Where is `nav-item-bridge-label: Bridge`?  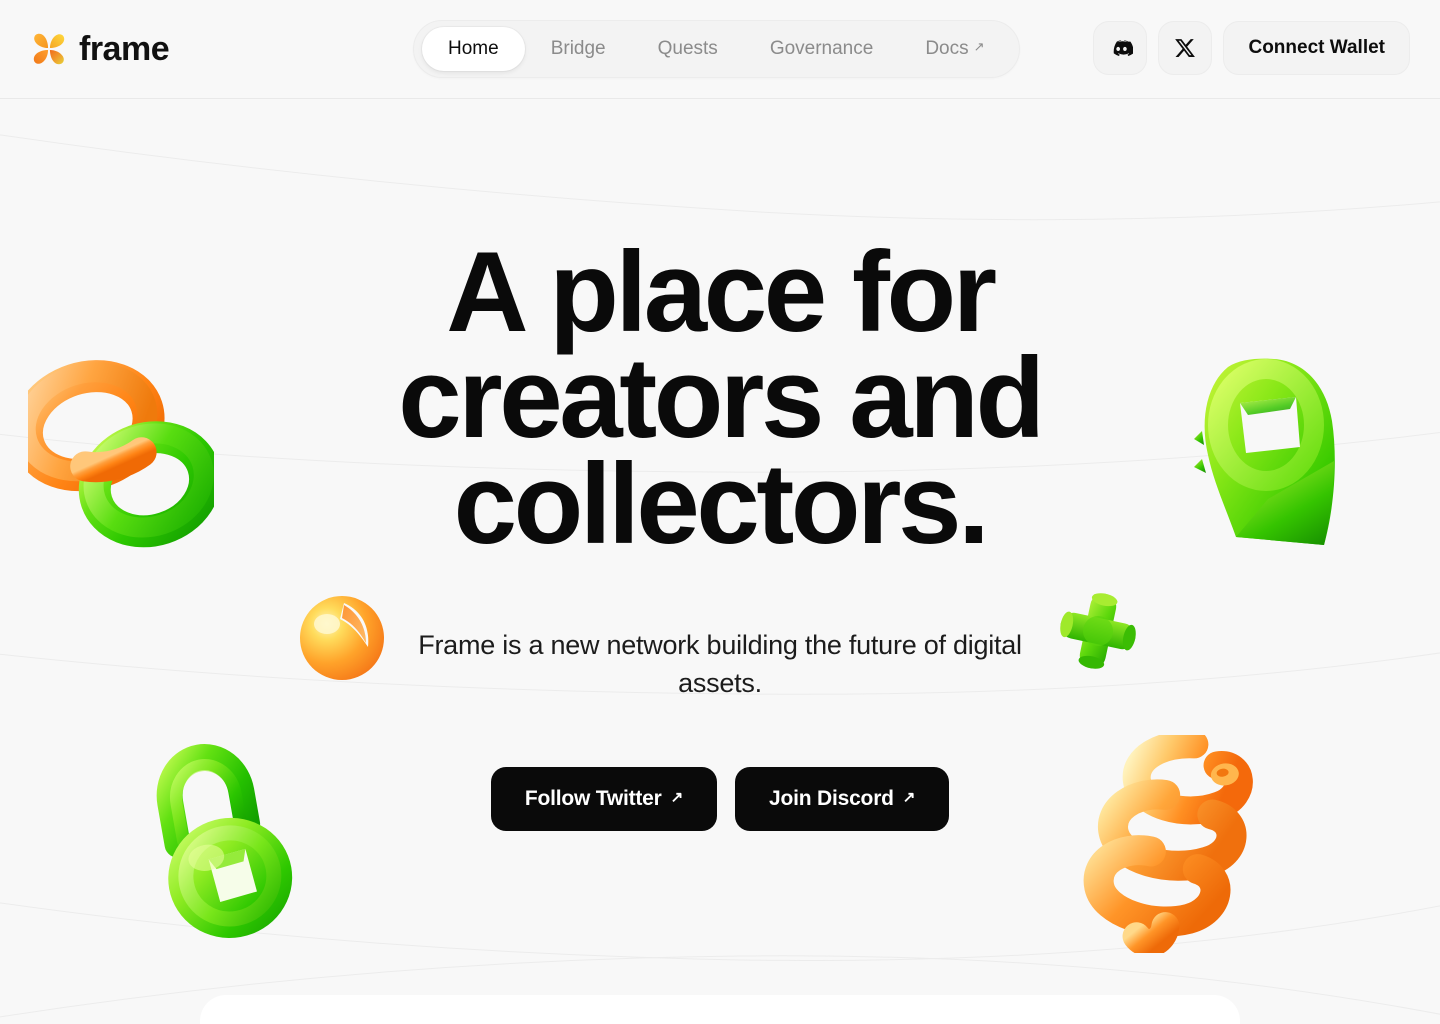 nav-item-bridge-label: Bridge is located at coordinates (578, 48).